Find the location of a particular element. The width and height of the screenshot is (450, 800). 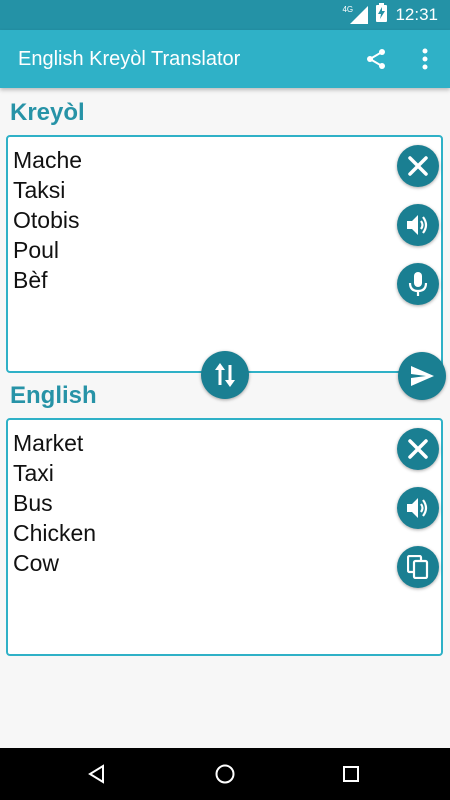

home-icon is located at coordinates (225, 774).